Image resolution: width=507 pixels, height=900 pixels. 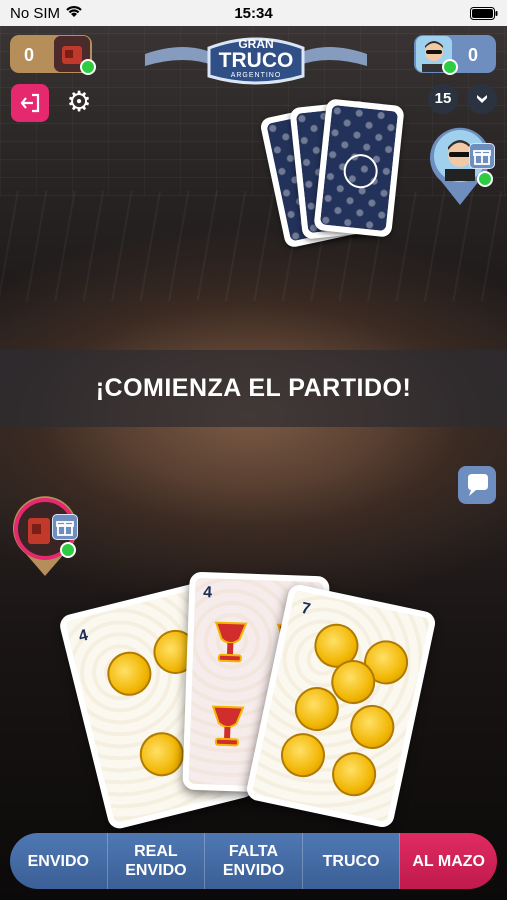 What do you see at coordinates (351, 861) in the screenshot?
I see `truco-button: TRUCO` at bounding box center [351, 861].